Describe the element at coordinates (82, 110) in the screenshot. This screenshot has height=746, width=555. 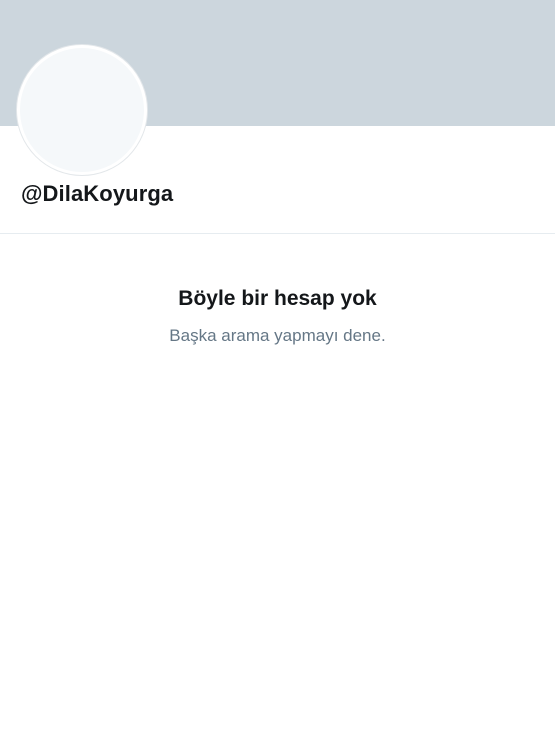
I see `avatar` at that location.